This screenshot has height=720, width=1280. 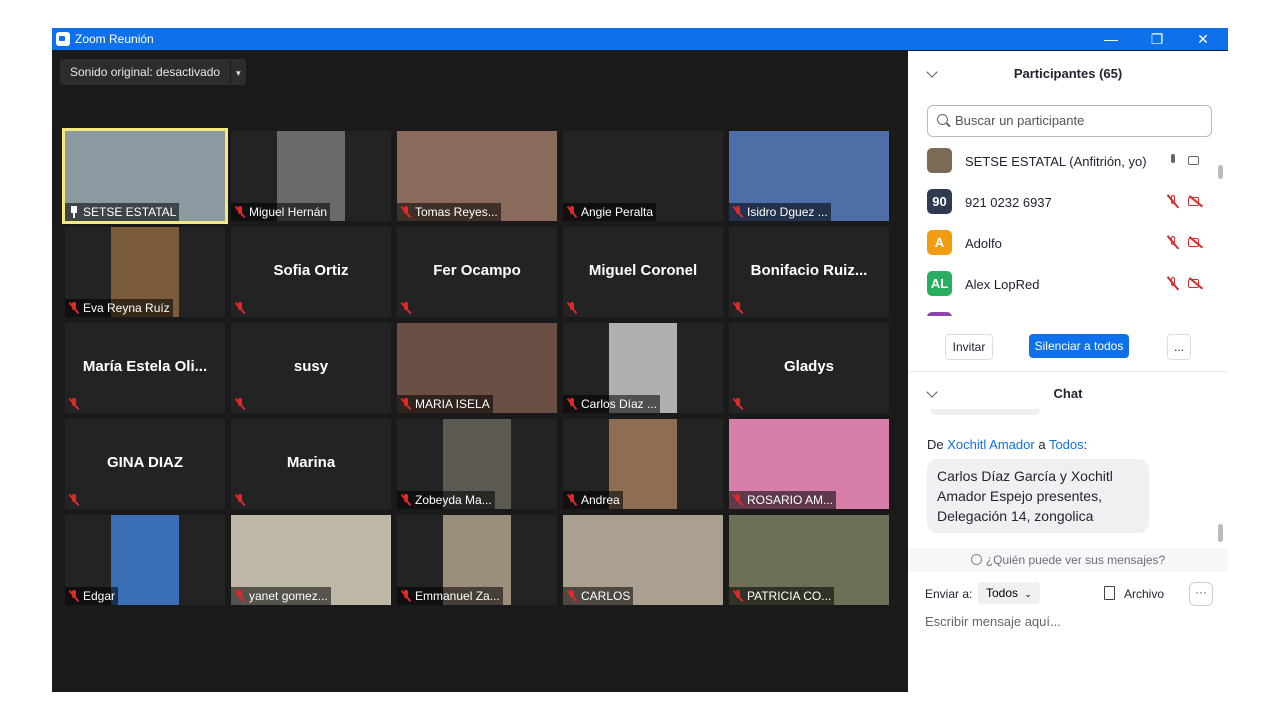 What do you see at coordinates (598, 596) in the screenshot?
I see `tile-name-label: CARLOS` at bounding box center [598, 596].